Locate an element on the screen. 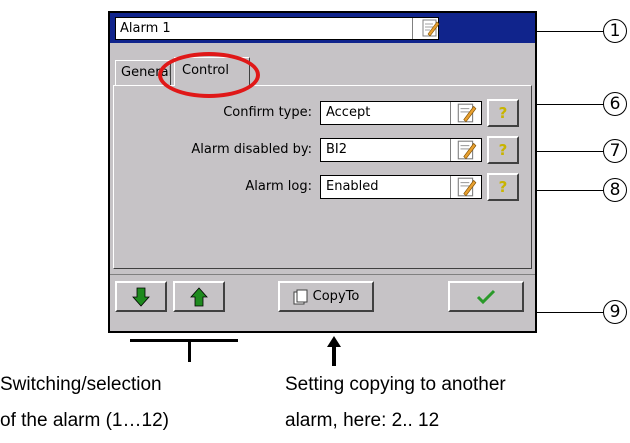  checkmark-icon is located at coordinates (486, 296).